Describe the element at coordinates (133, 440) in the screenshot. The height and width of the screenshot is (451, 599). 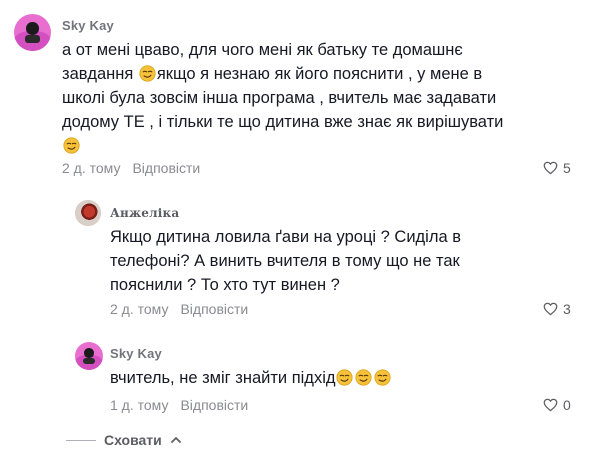
I see `collapse-label: Сховати` at that location.